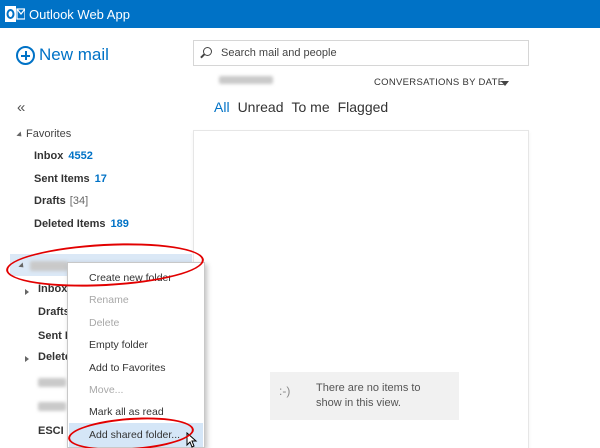  I want to click on menu-item-rename: Rename, so click(109, 300).